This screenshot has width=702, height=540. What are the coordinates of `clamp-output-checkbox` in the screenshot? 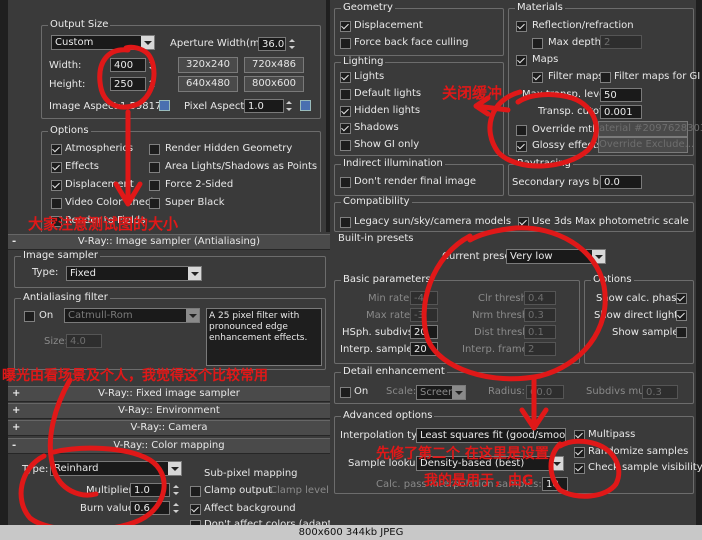 It's located at (195, 491).